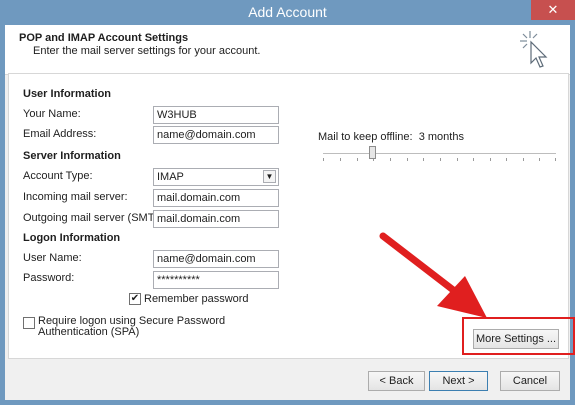  I want to click on password-label: Password:, so click(49, 278).